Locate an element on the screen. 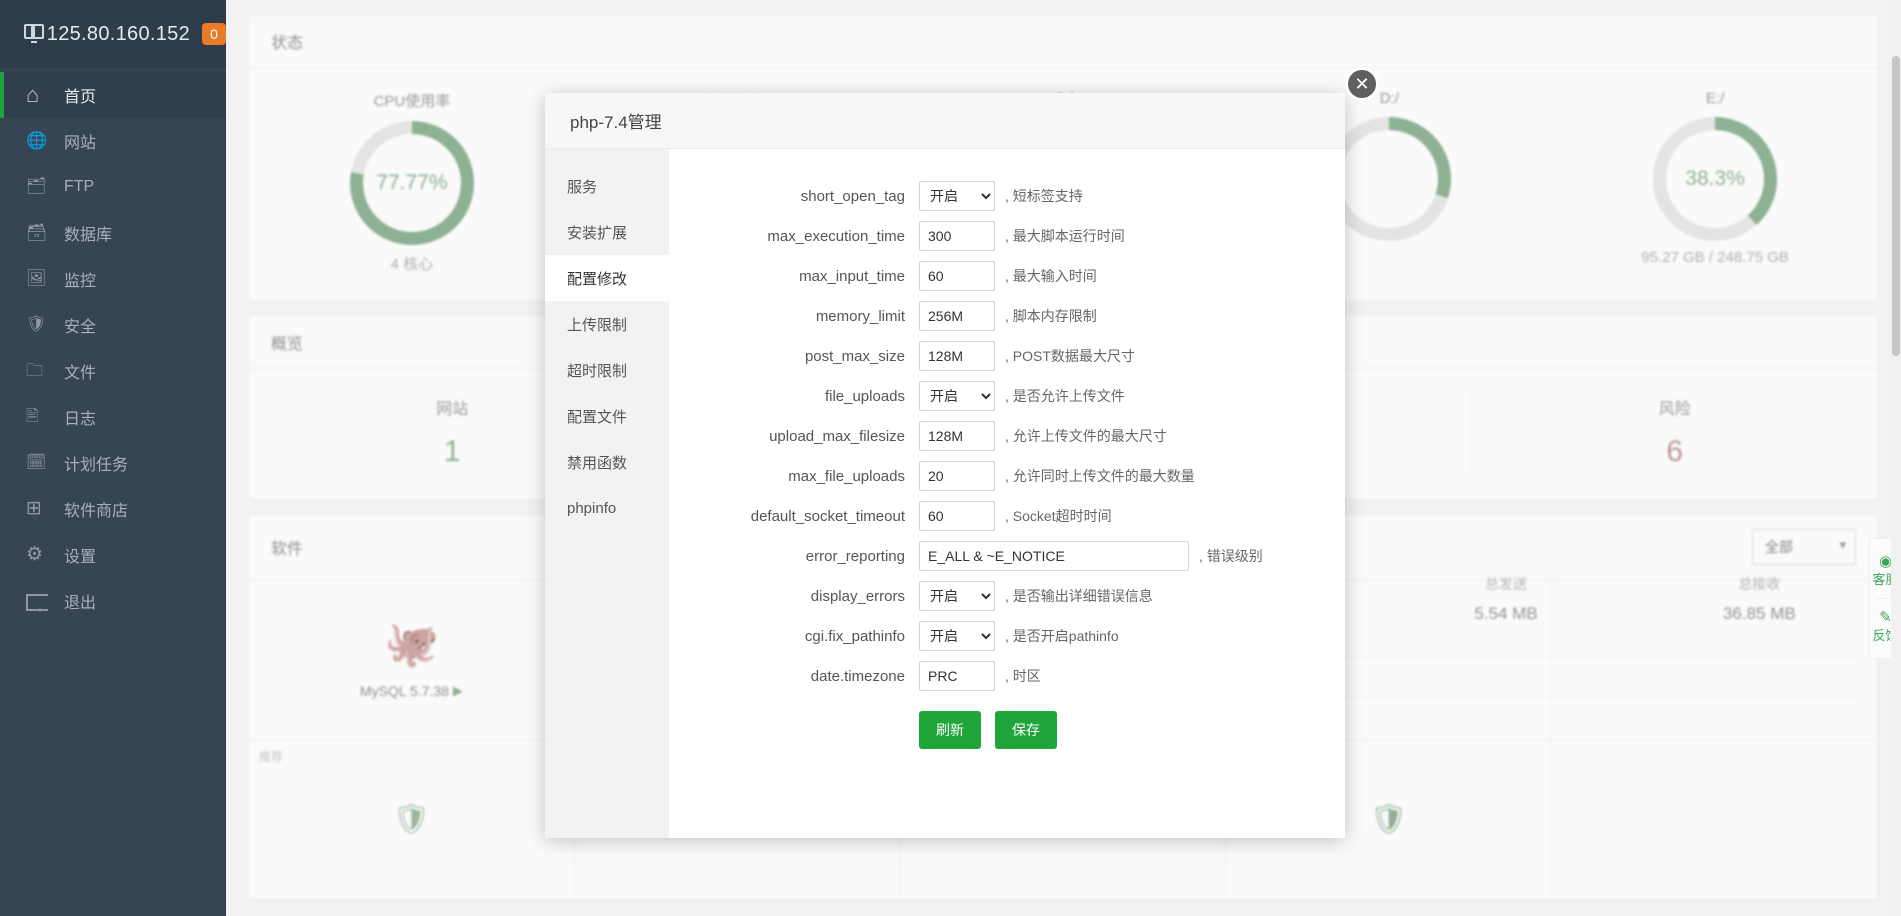 This screenshot has height=916, width=1901. sidebar-nav: 首页 网站 FTP 数据库 监控 安全 is located at coordinates (113, 346).